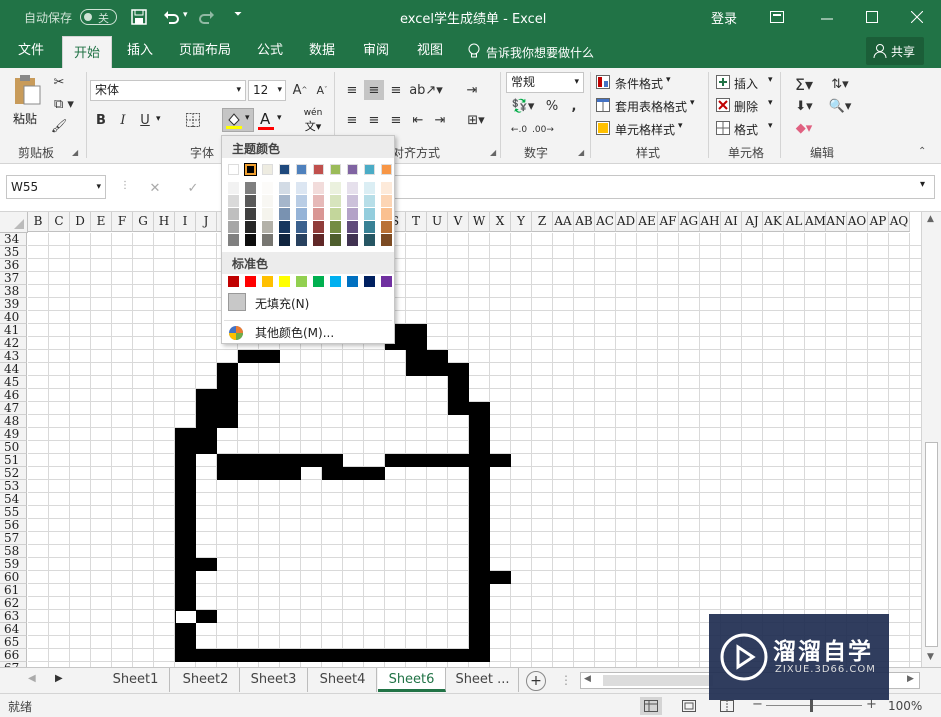 The width and height of the screenshot is (941, 717). What do you see at coordinates (658, 680) in the screenshot?
I see `hscroll-thumb` at bounding box center [658, 680].